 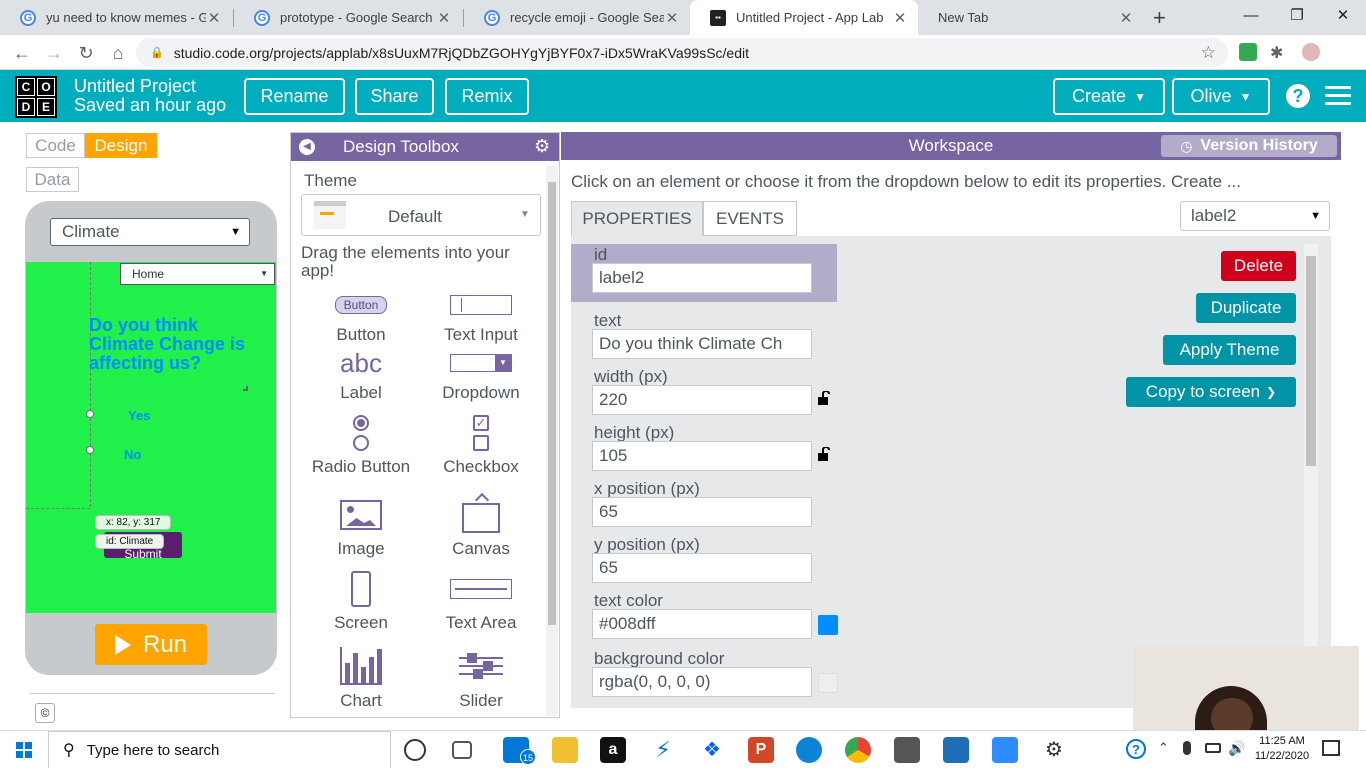 What do you see at coordinates (415, 750) in the screenshot?
I see `cortana-icon` at bounding box center [415, 750].